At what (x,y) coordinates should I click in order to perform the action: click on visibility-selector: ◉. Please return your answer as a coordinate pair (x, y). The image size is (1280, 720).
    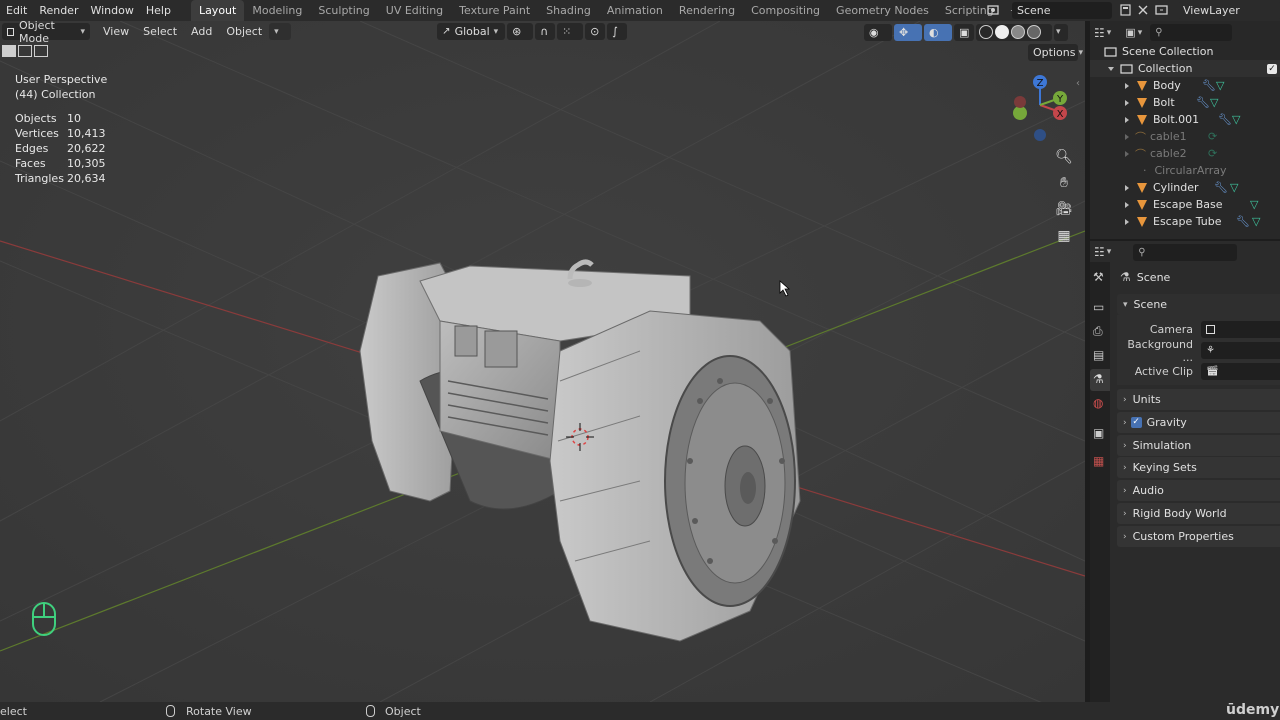
    Looking at the image, I should click on (878, 32).